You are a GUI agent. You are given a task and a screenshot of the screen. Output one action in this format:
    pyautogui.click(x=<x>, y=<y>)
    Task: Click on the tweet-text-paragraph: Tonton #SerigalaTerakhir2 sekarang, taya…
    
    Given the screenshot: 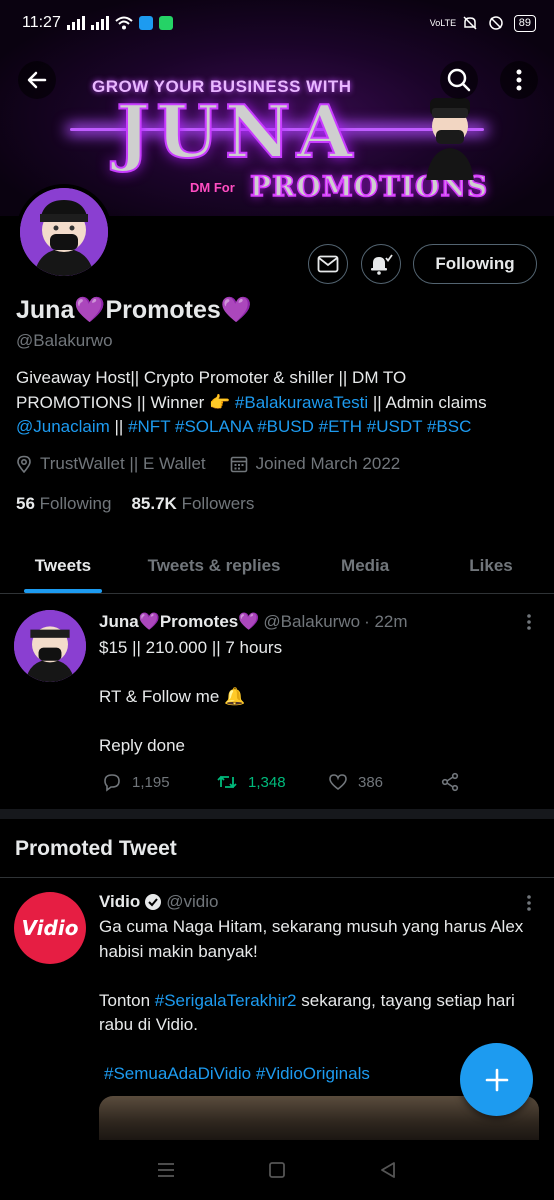 What is the action you would take?
    pyautogui.click(x=314, y=1013)
    